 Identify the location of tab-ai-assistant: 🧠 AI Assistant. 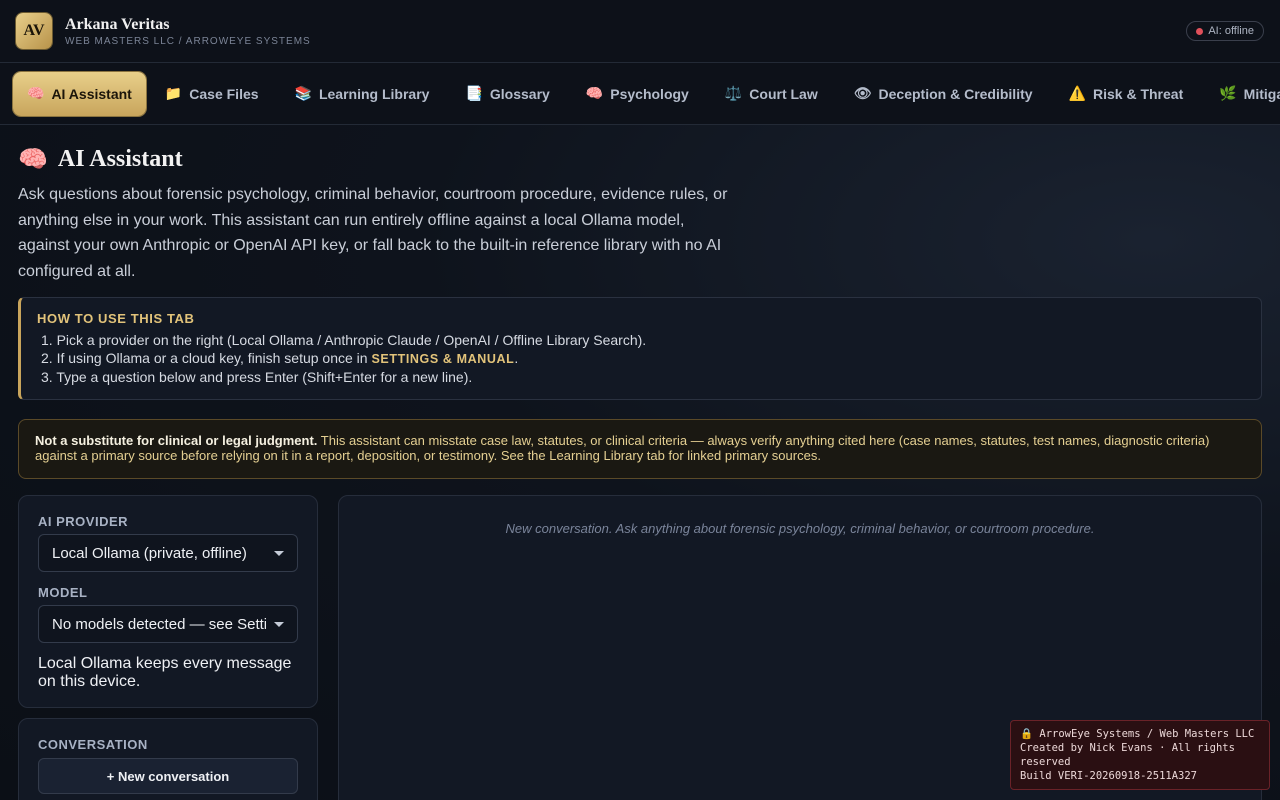
(79, 93).